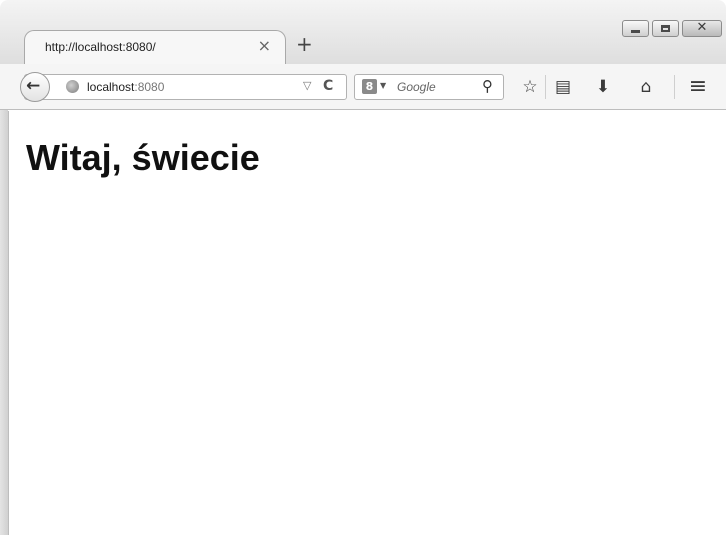 This screenshot has height=535, width=726. I want to click on minimize-icon, so click(635, 31).